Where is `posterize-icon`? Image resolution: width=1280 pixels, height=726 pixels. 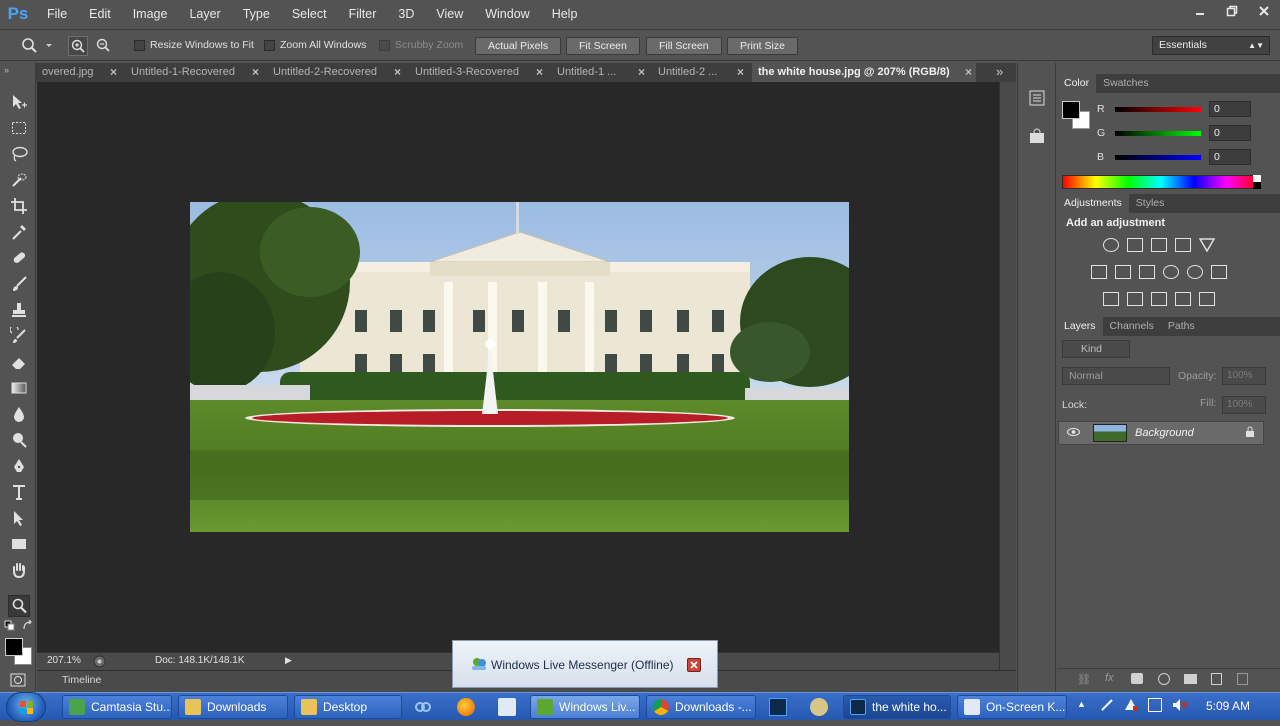 posterize-icon is located at coordinates (1135, 299).